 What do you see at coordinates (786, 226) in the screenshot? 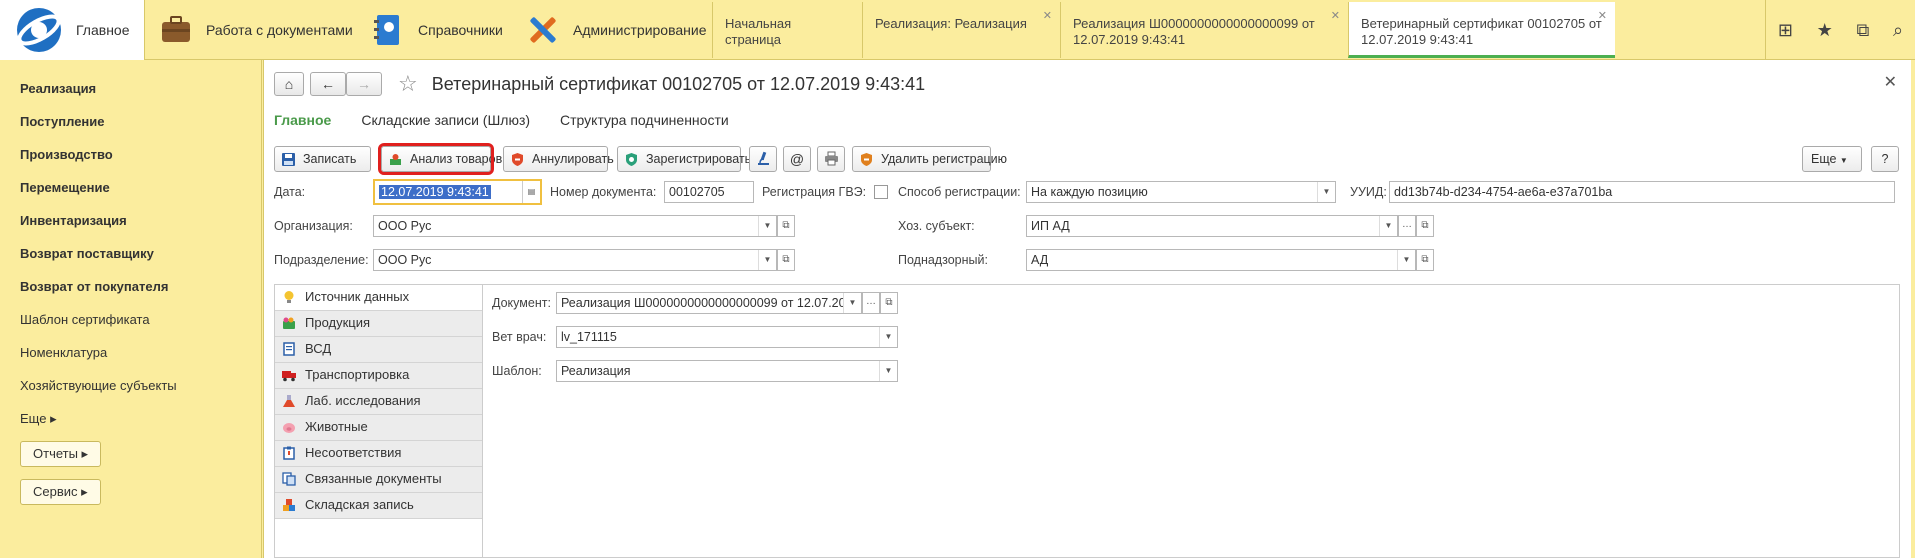
I see `org-open-button: ⧉` at bounding box center [786, 226].